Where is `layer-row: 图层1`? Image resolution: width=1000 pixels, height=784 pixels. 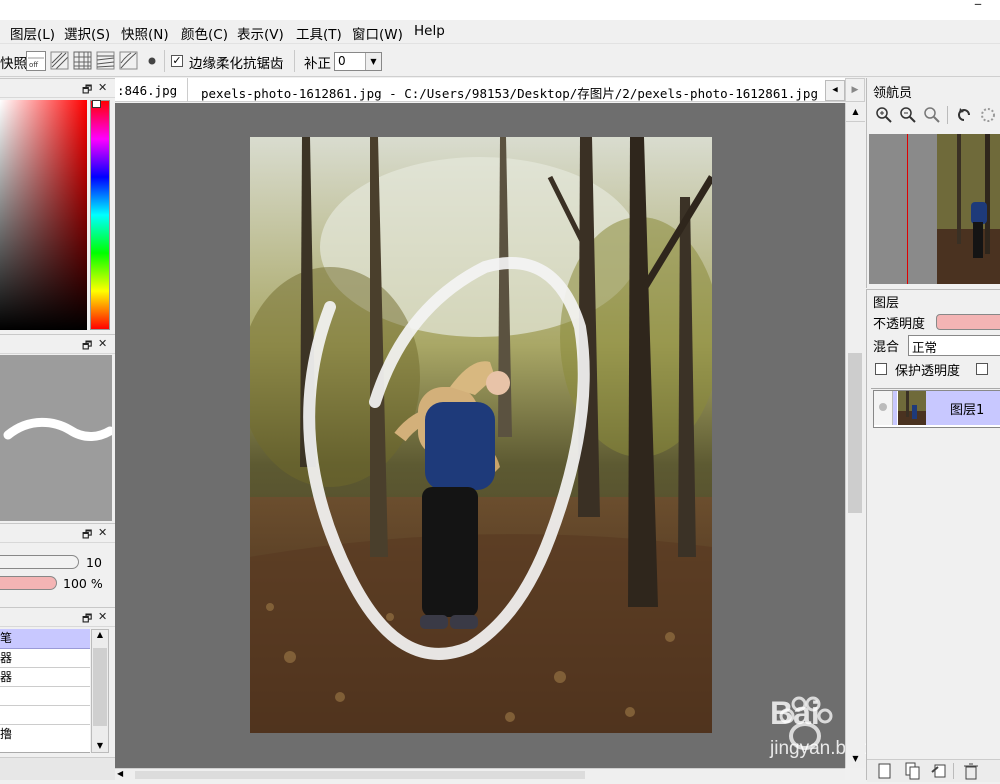
layer-row: 图层1 is located at coordinates (936, 409).